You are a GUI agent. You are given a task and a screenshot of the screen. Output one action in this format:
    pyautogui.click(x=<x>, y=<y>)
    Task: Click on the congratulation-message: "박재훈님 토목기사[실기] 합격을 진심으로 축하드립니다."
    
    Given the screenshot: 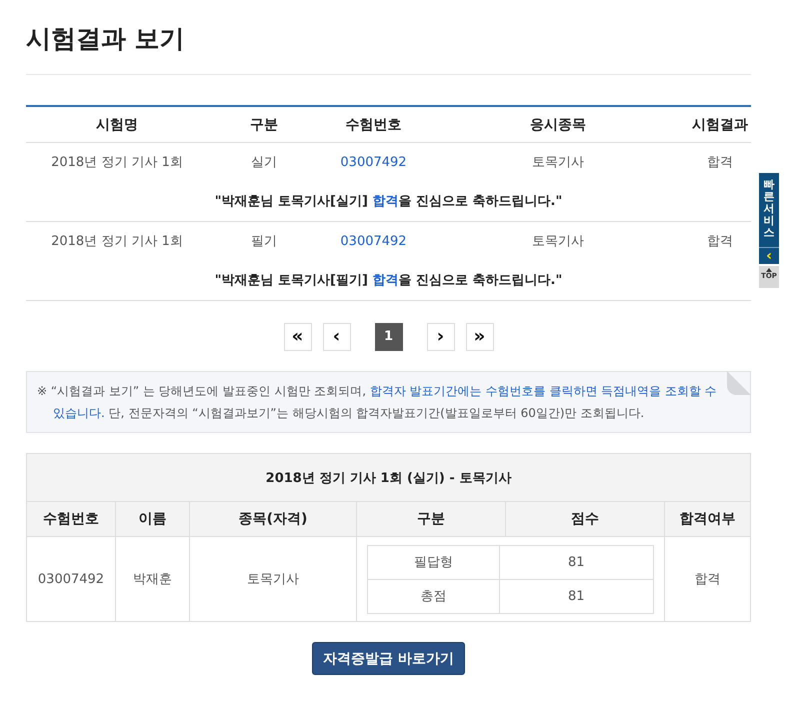 What is the action you would take?
    pyautogui.click(x=388, y=201)
    